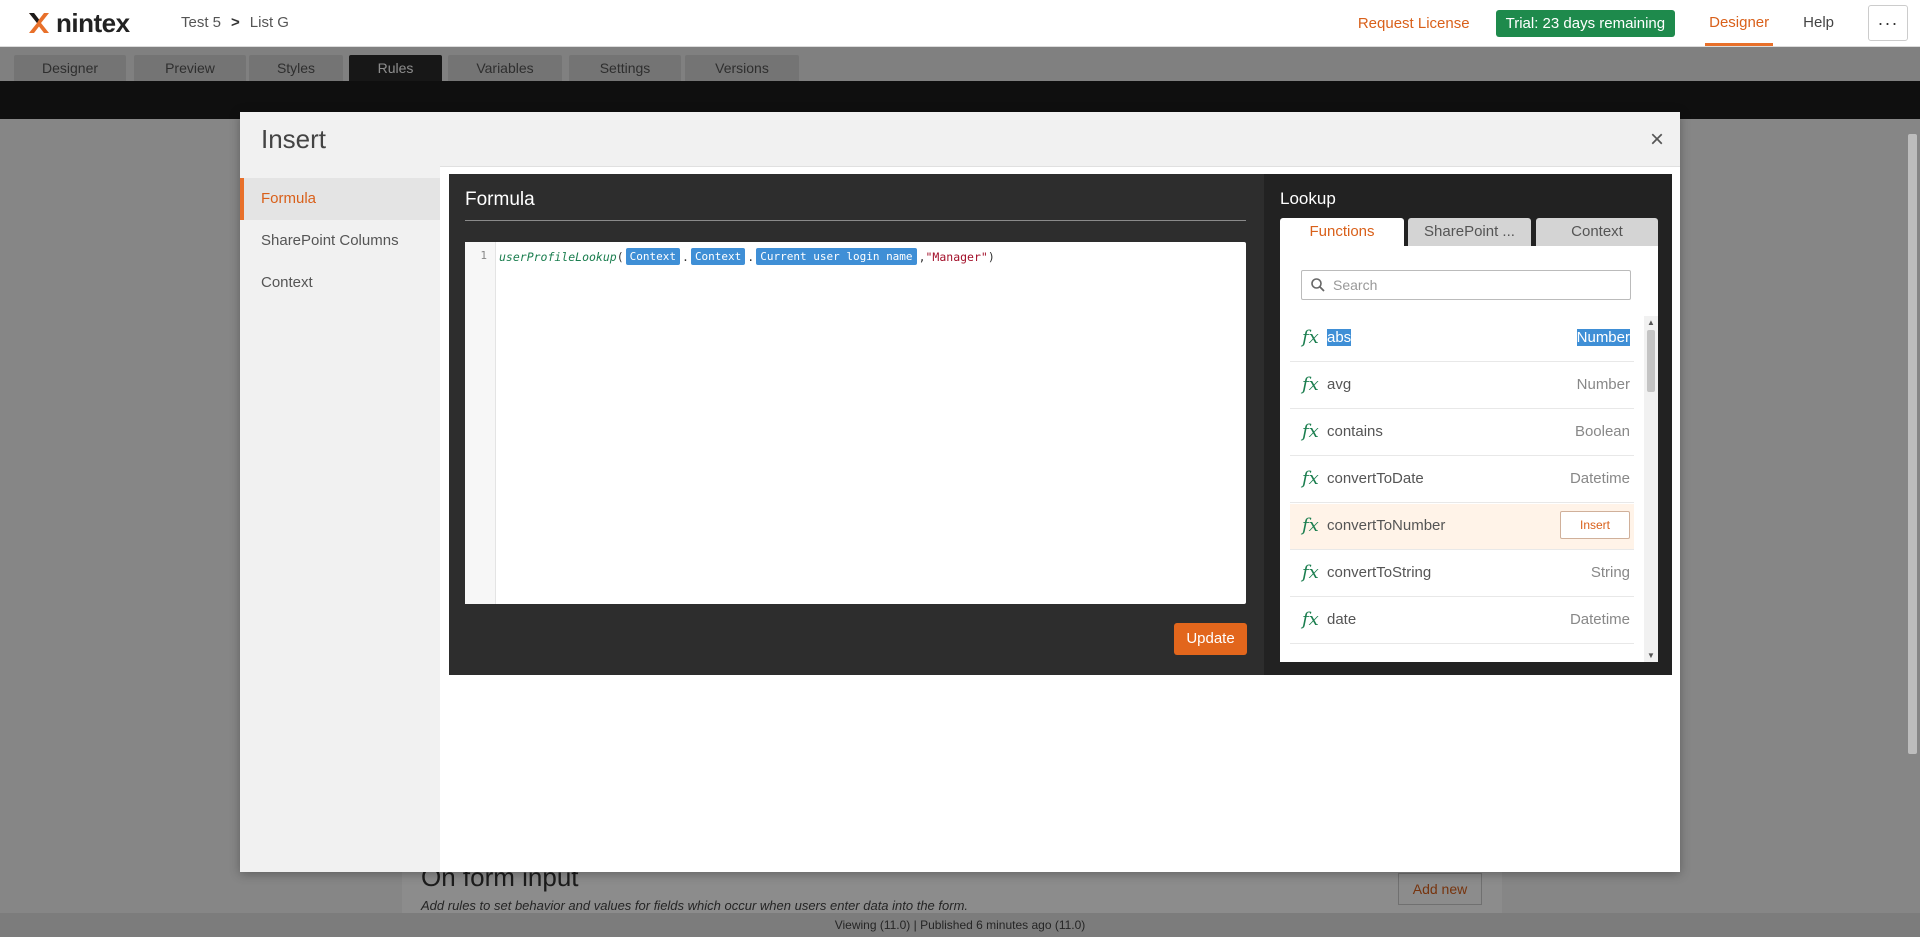 The height and width of the screenshot is (937, 1920). What do you see at coordinates (1308, 198) in the screenshot?
I see `lookup-title: Lookup` at bounding box center [1308, 198].